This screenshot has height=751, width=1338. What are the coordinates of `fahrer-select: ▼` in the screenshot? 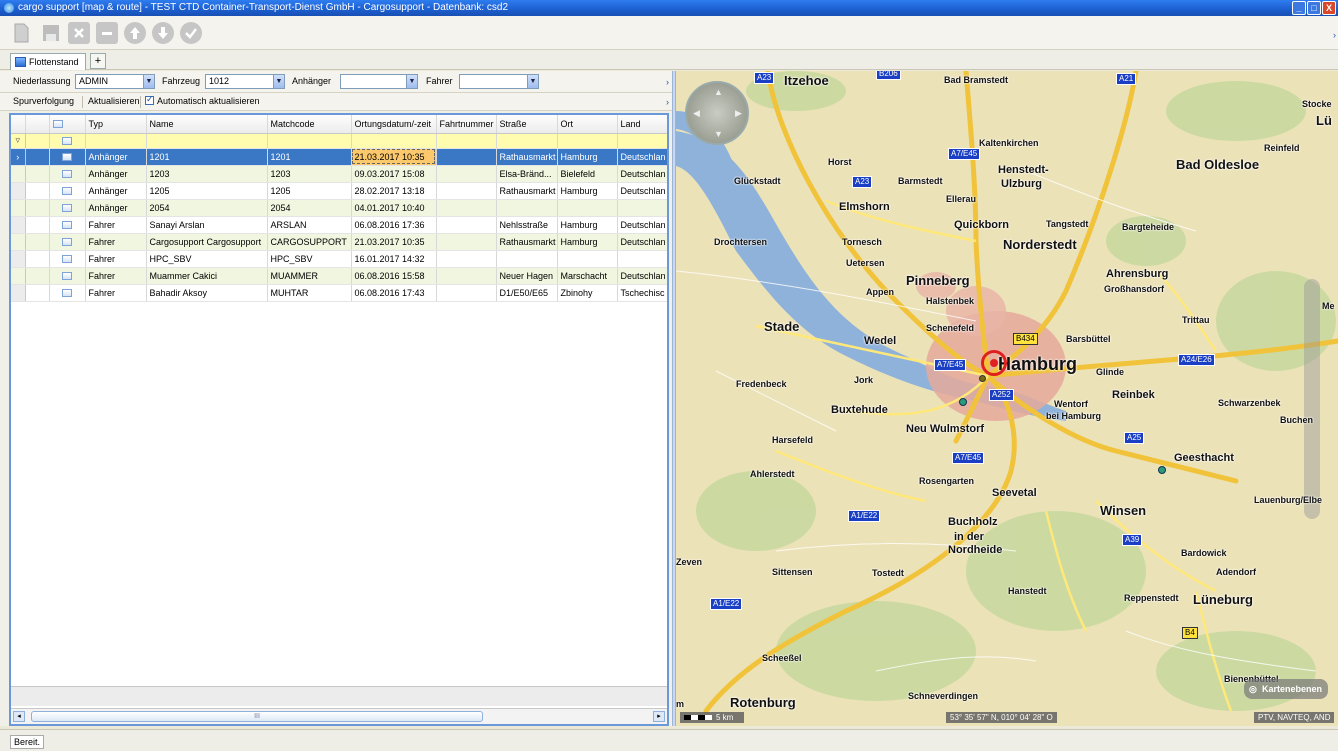 It's located at (499, 81).